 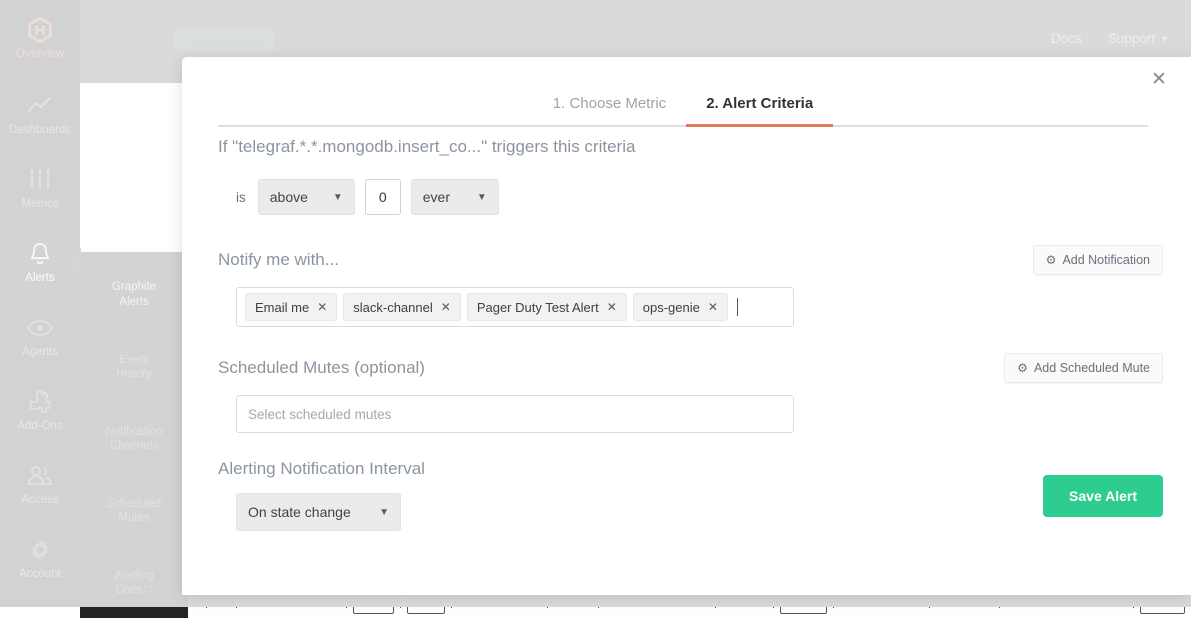 What do you see at coordinates (321, 468) in the screenshot?
I see `interval-heading: Alerting Notification Interval` at bounding box center [321, 468].